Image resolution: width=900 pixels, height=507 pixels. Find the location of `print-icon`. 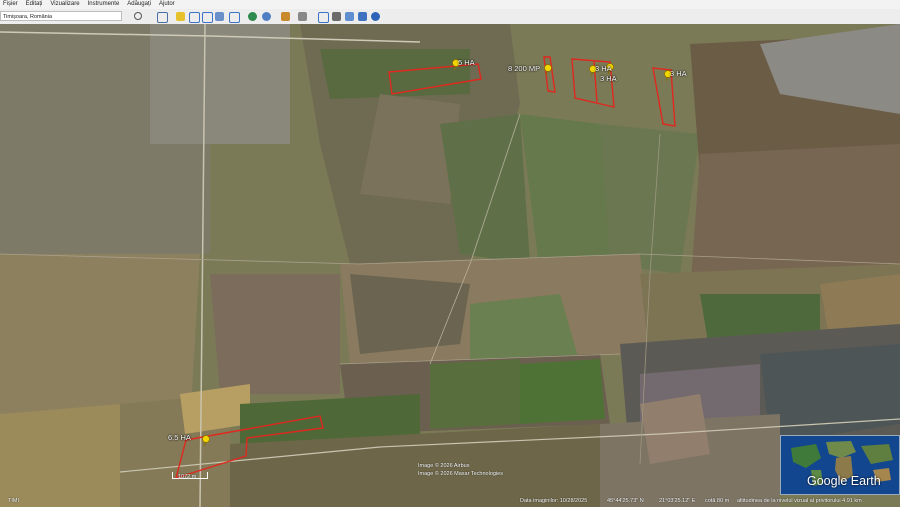

print-icon is located at coordinates (336, 16).